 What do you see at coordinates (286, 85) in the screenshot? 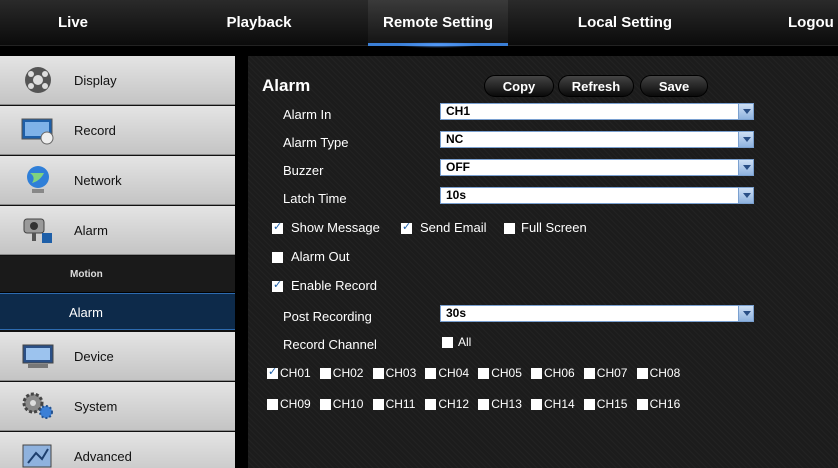
I see `page-title: Alarm` at bounding box center [286, 85].